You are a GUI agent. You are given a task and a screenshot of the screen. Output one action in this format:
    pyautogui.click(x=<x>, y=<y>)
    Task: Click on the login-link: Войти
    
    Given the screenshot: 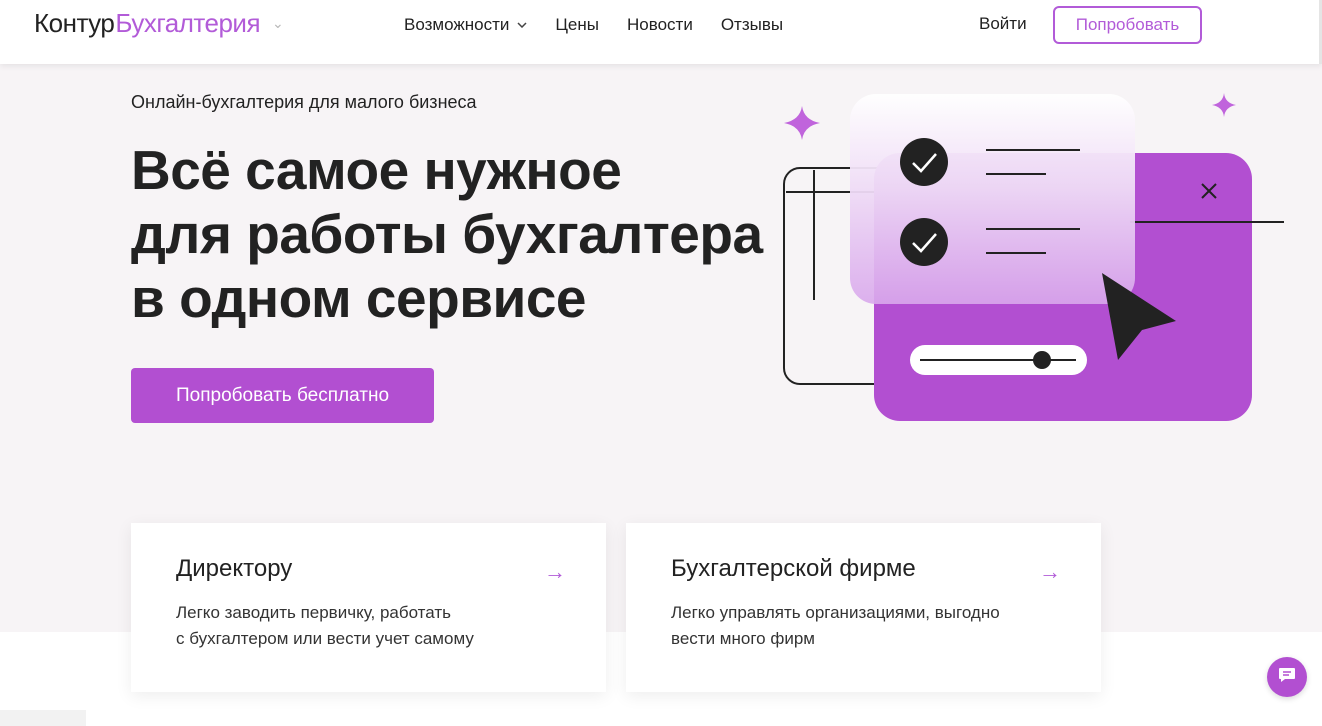 What is the action you would take?
    pyautogui.click(x=1003, y=24)
    